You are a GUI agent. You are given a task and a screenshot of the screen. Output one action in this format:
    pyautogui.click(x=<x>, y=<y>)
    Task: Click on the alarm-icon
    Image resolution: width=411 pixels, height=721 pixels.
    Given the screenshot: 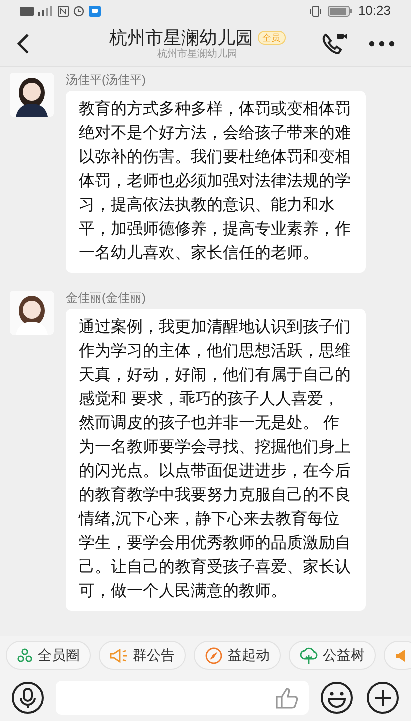 What is the action you would take?
    pyautogui.click(x=79, y=11)
    